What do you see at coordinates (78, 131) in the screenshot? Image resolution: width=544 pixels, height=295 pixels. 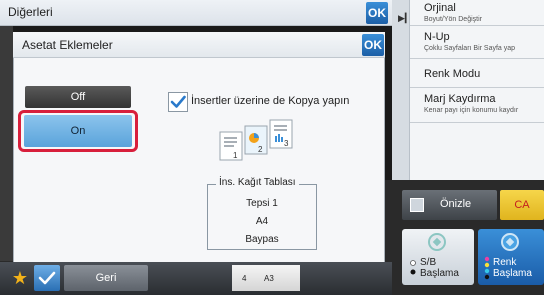 I see `on-button: On` at bounding box center [78, 131].